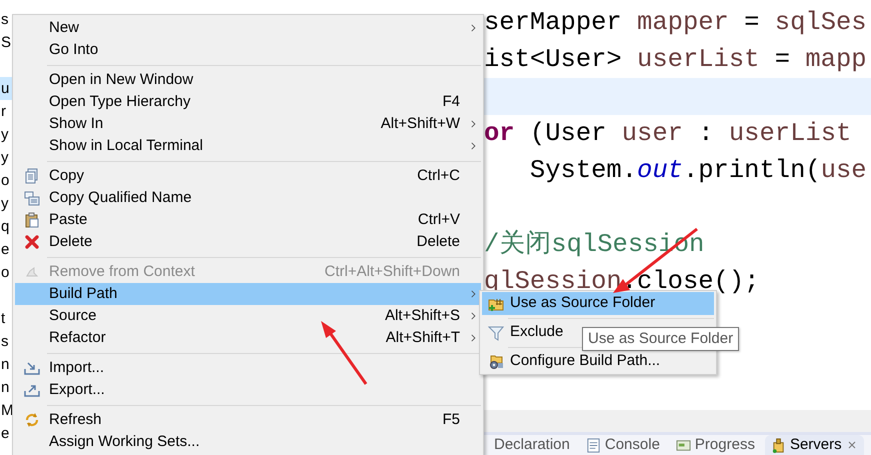 The image size is (871, 455). What do you see at coordinates (451, 420) in the screenshot?
I see `shortcut-text: F5` at bounding box center [451, 420].